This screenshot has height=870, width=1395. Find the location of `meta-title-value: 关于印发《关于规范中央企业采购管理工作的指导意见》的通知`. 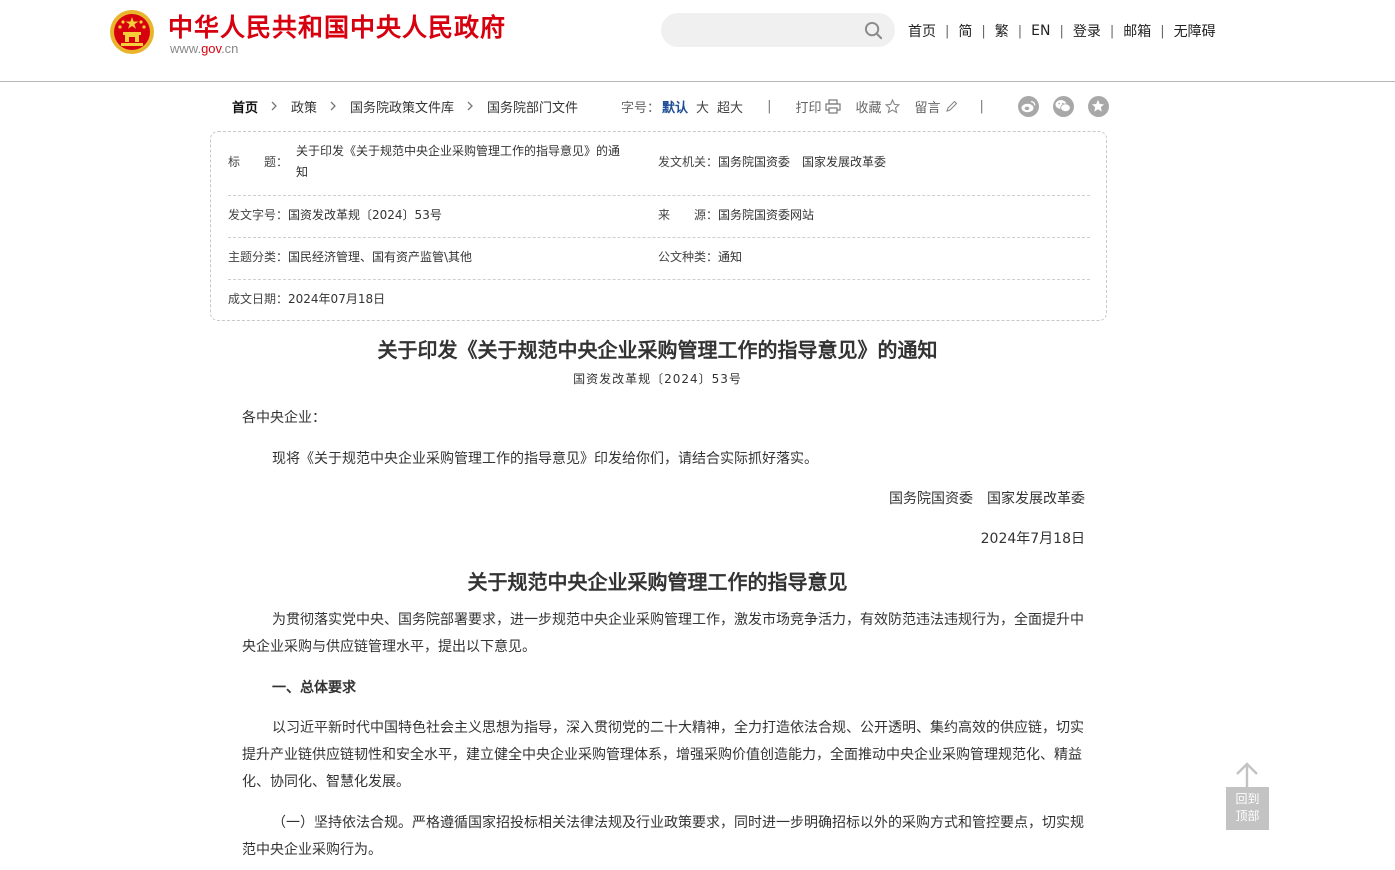

meta-title-value: 关于印发《关于规范中央企业采购管理工作的指导意见》的通知 is located at coordinates (458, 161).